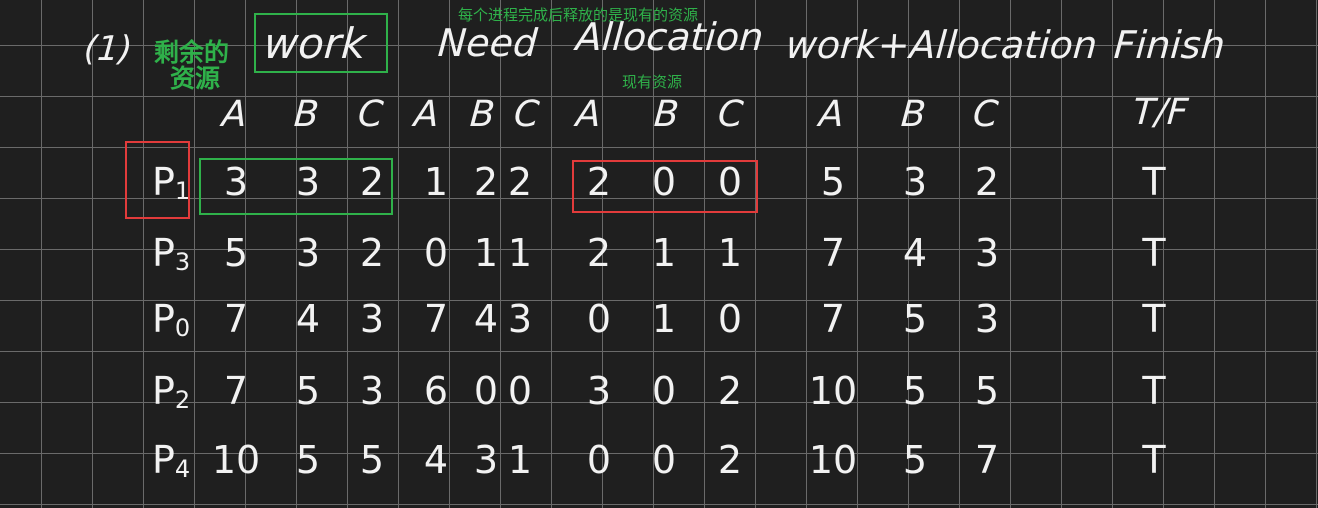 This screenshot has height=508, width=1318. I want to click on part-label: (1), so click(108, 49).